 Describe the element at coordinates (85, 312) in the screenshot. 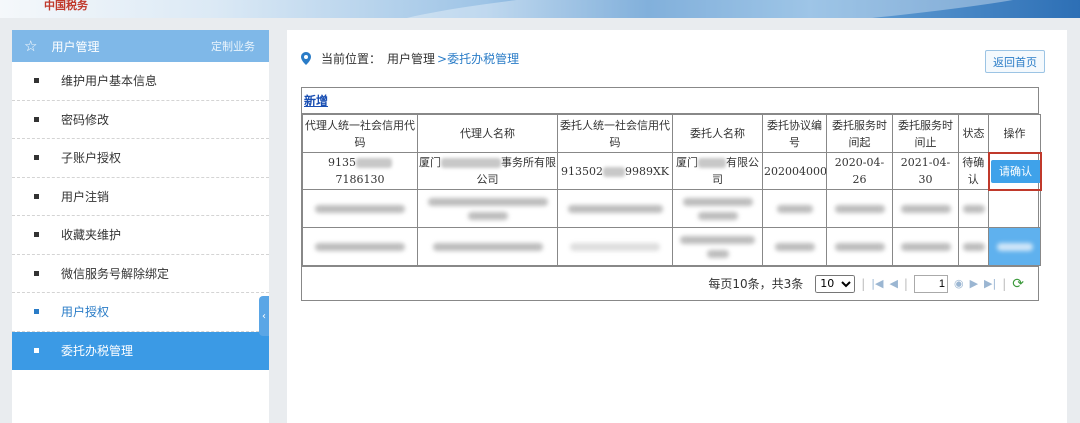

I see `sidebar-item-label: 用户授权` at that location.